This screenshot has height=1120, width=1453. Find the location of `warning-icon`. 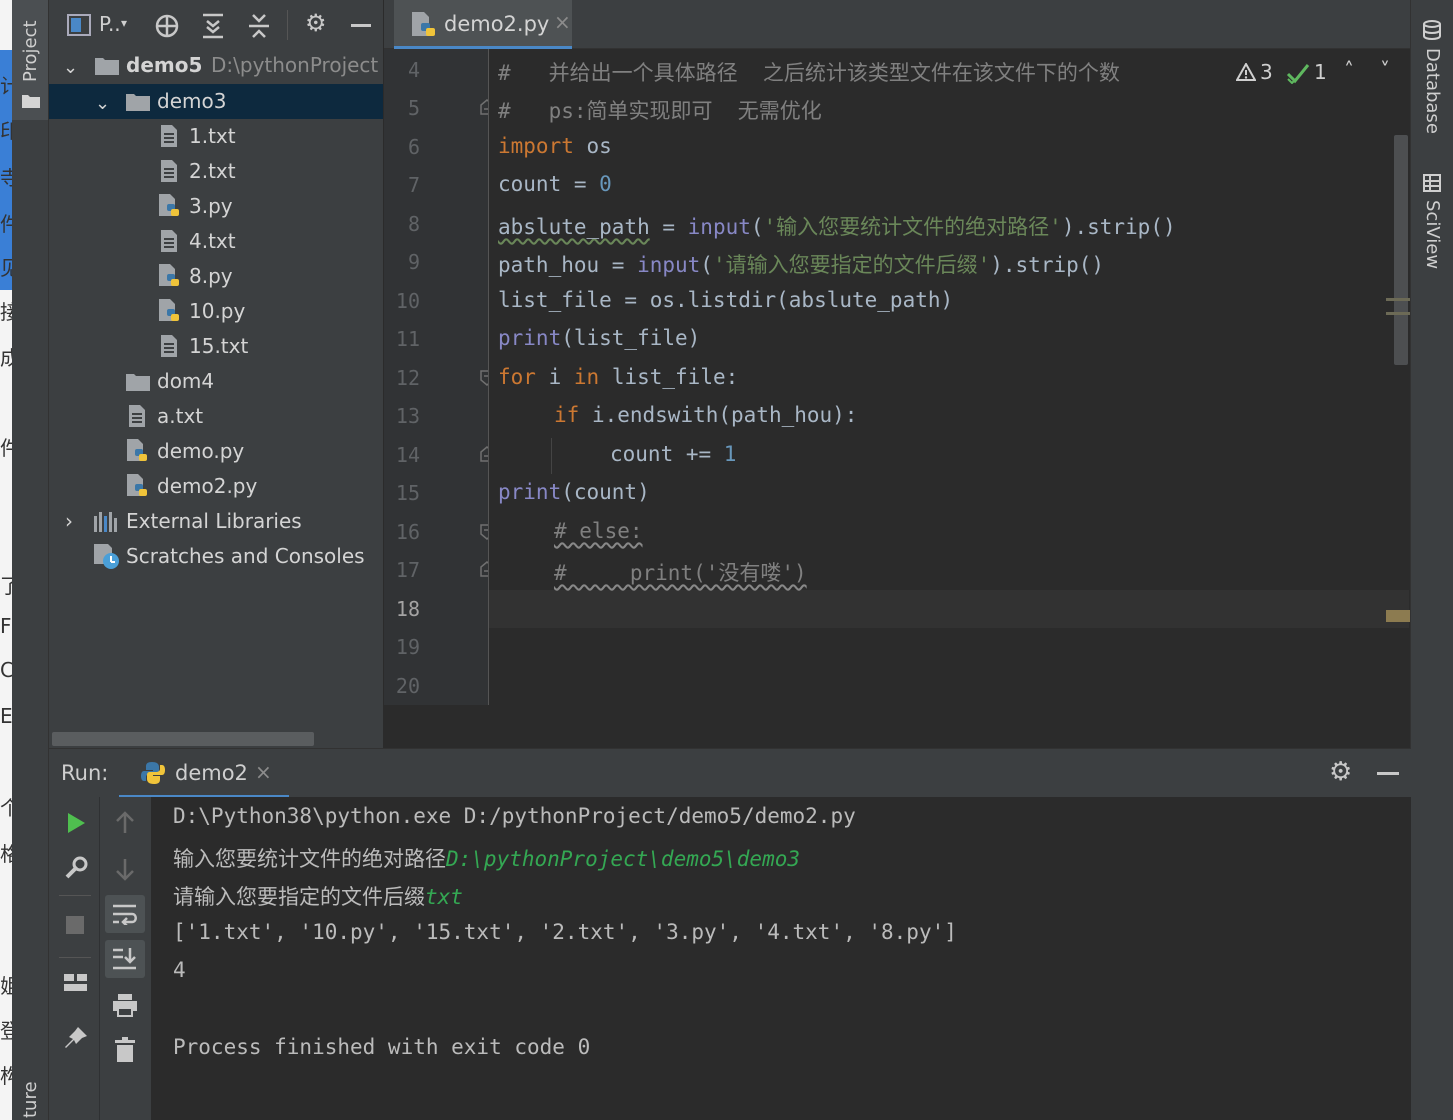

warning-icon is located at coordinates (1246, 72).